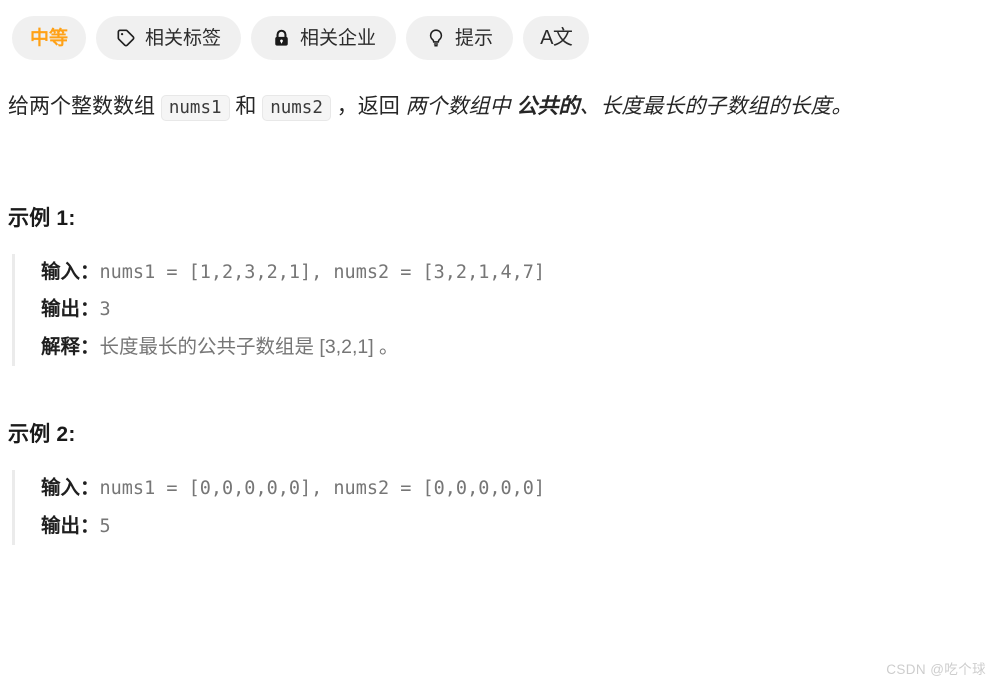 The width and height of the screenshot is (1000, 688). What do you see at coordinates (338, 38) in the screenshot?
I see `related-companies-label: 相关企业` at bounding box center [338, 38].